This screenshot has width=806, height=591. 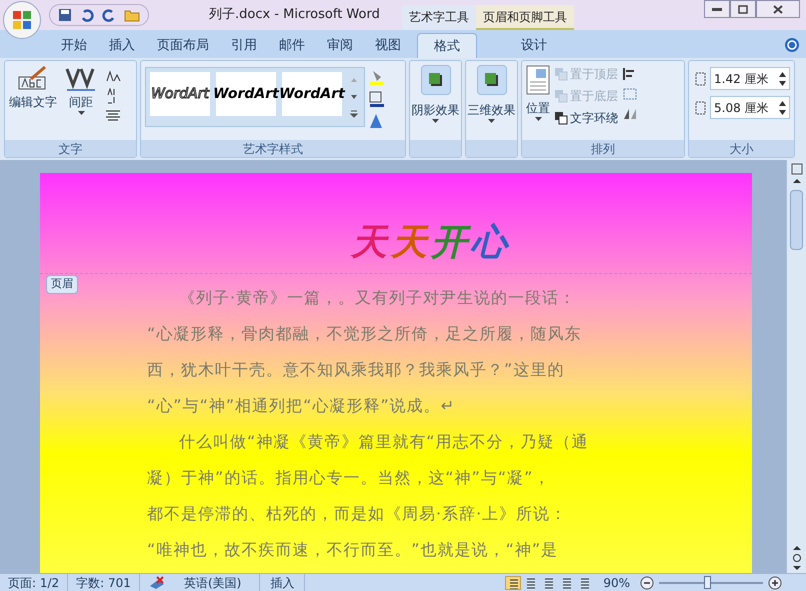 What do you see at coordinates (357, 514) in the screenshot?
I see `body-text-line: 都不是停滞的、枯死的，而是如《周易·系辞·上》所说：` at bounding box center [357, 514].